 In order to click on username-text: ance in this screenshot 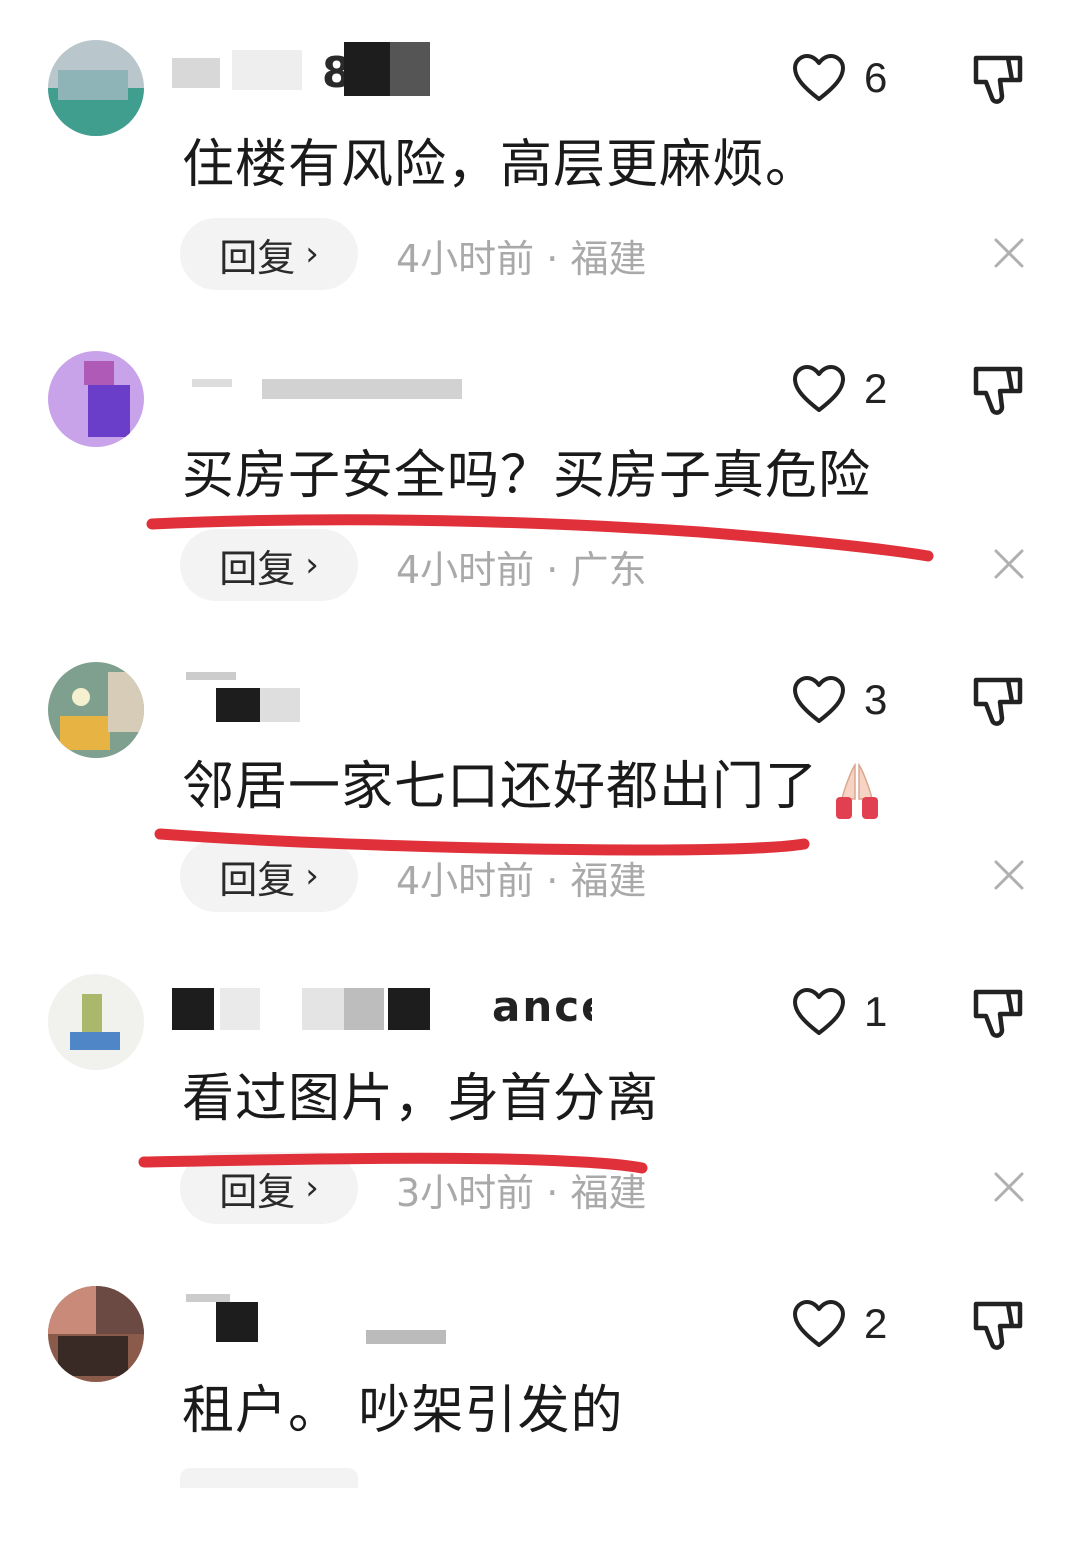, I will do `click(542, 1006)`.